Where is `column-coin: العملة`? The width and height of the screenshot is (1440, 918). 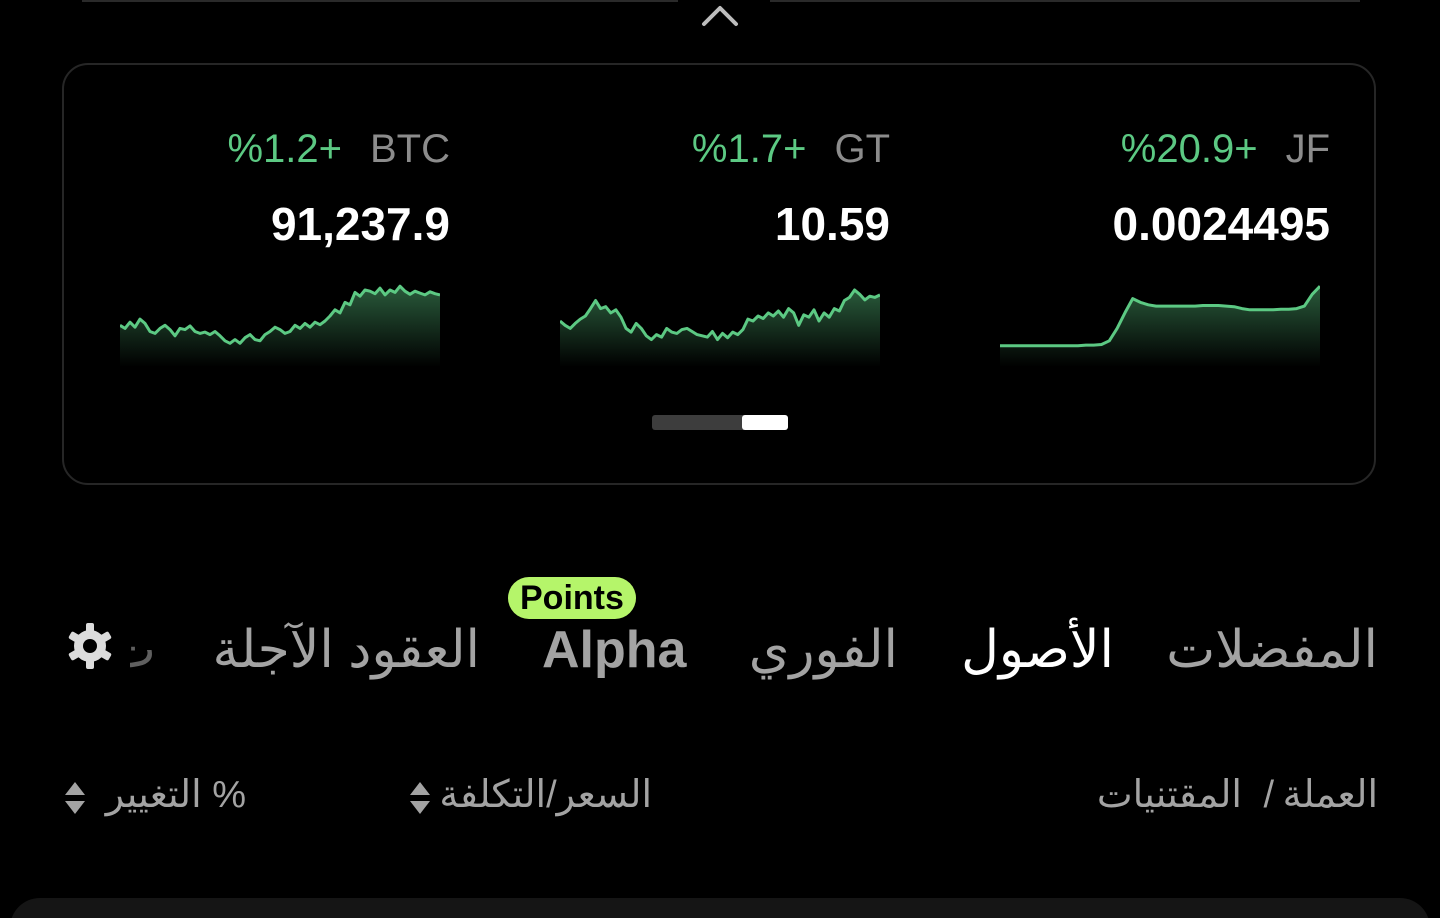
column-coin: العملة is located at coordinates (1330, 795).